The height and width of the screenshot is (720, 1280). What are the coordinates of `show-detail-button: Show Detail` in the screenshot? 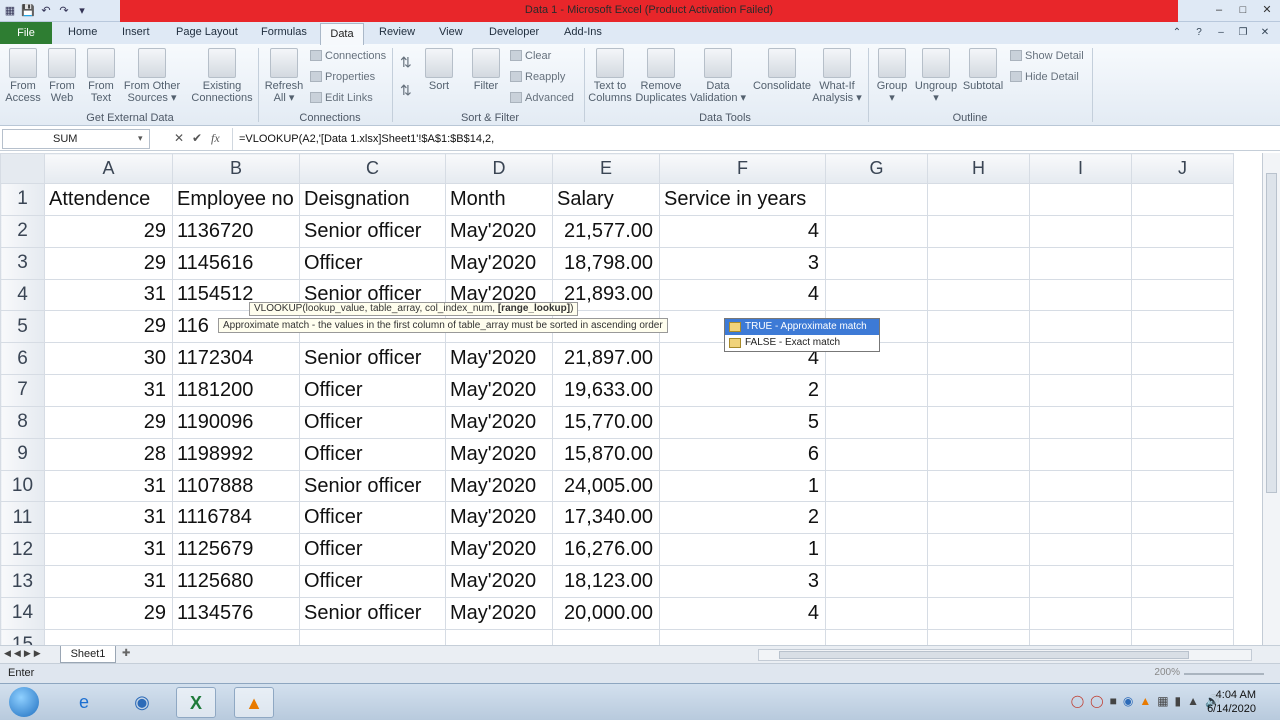 It's located at (1047, 56).